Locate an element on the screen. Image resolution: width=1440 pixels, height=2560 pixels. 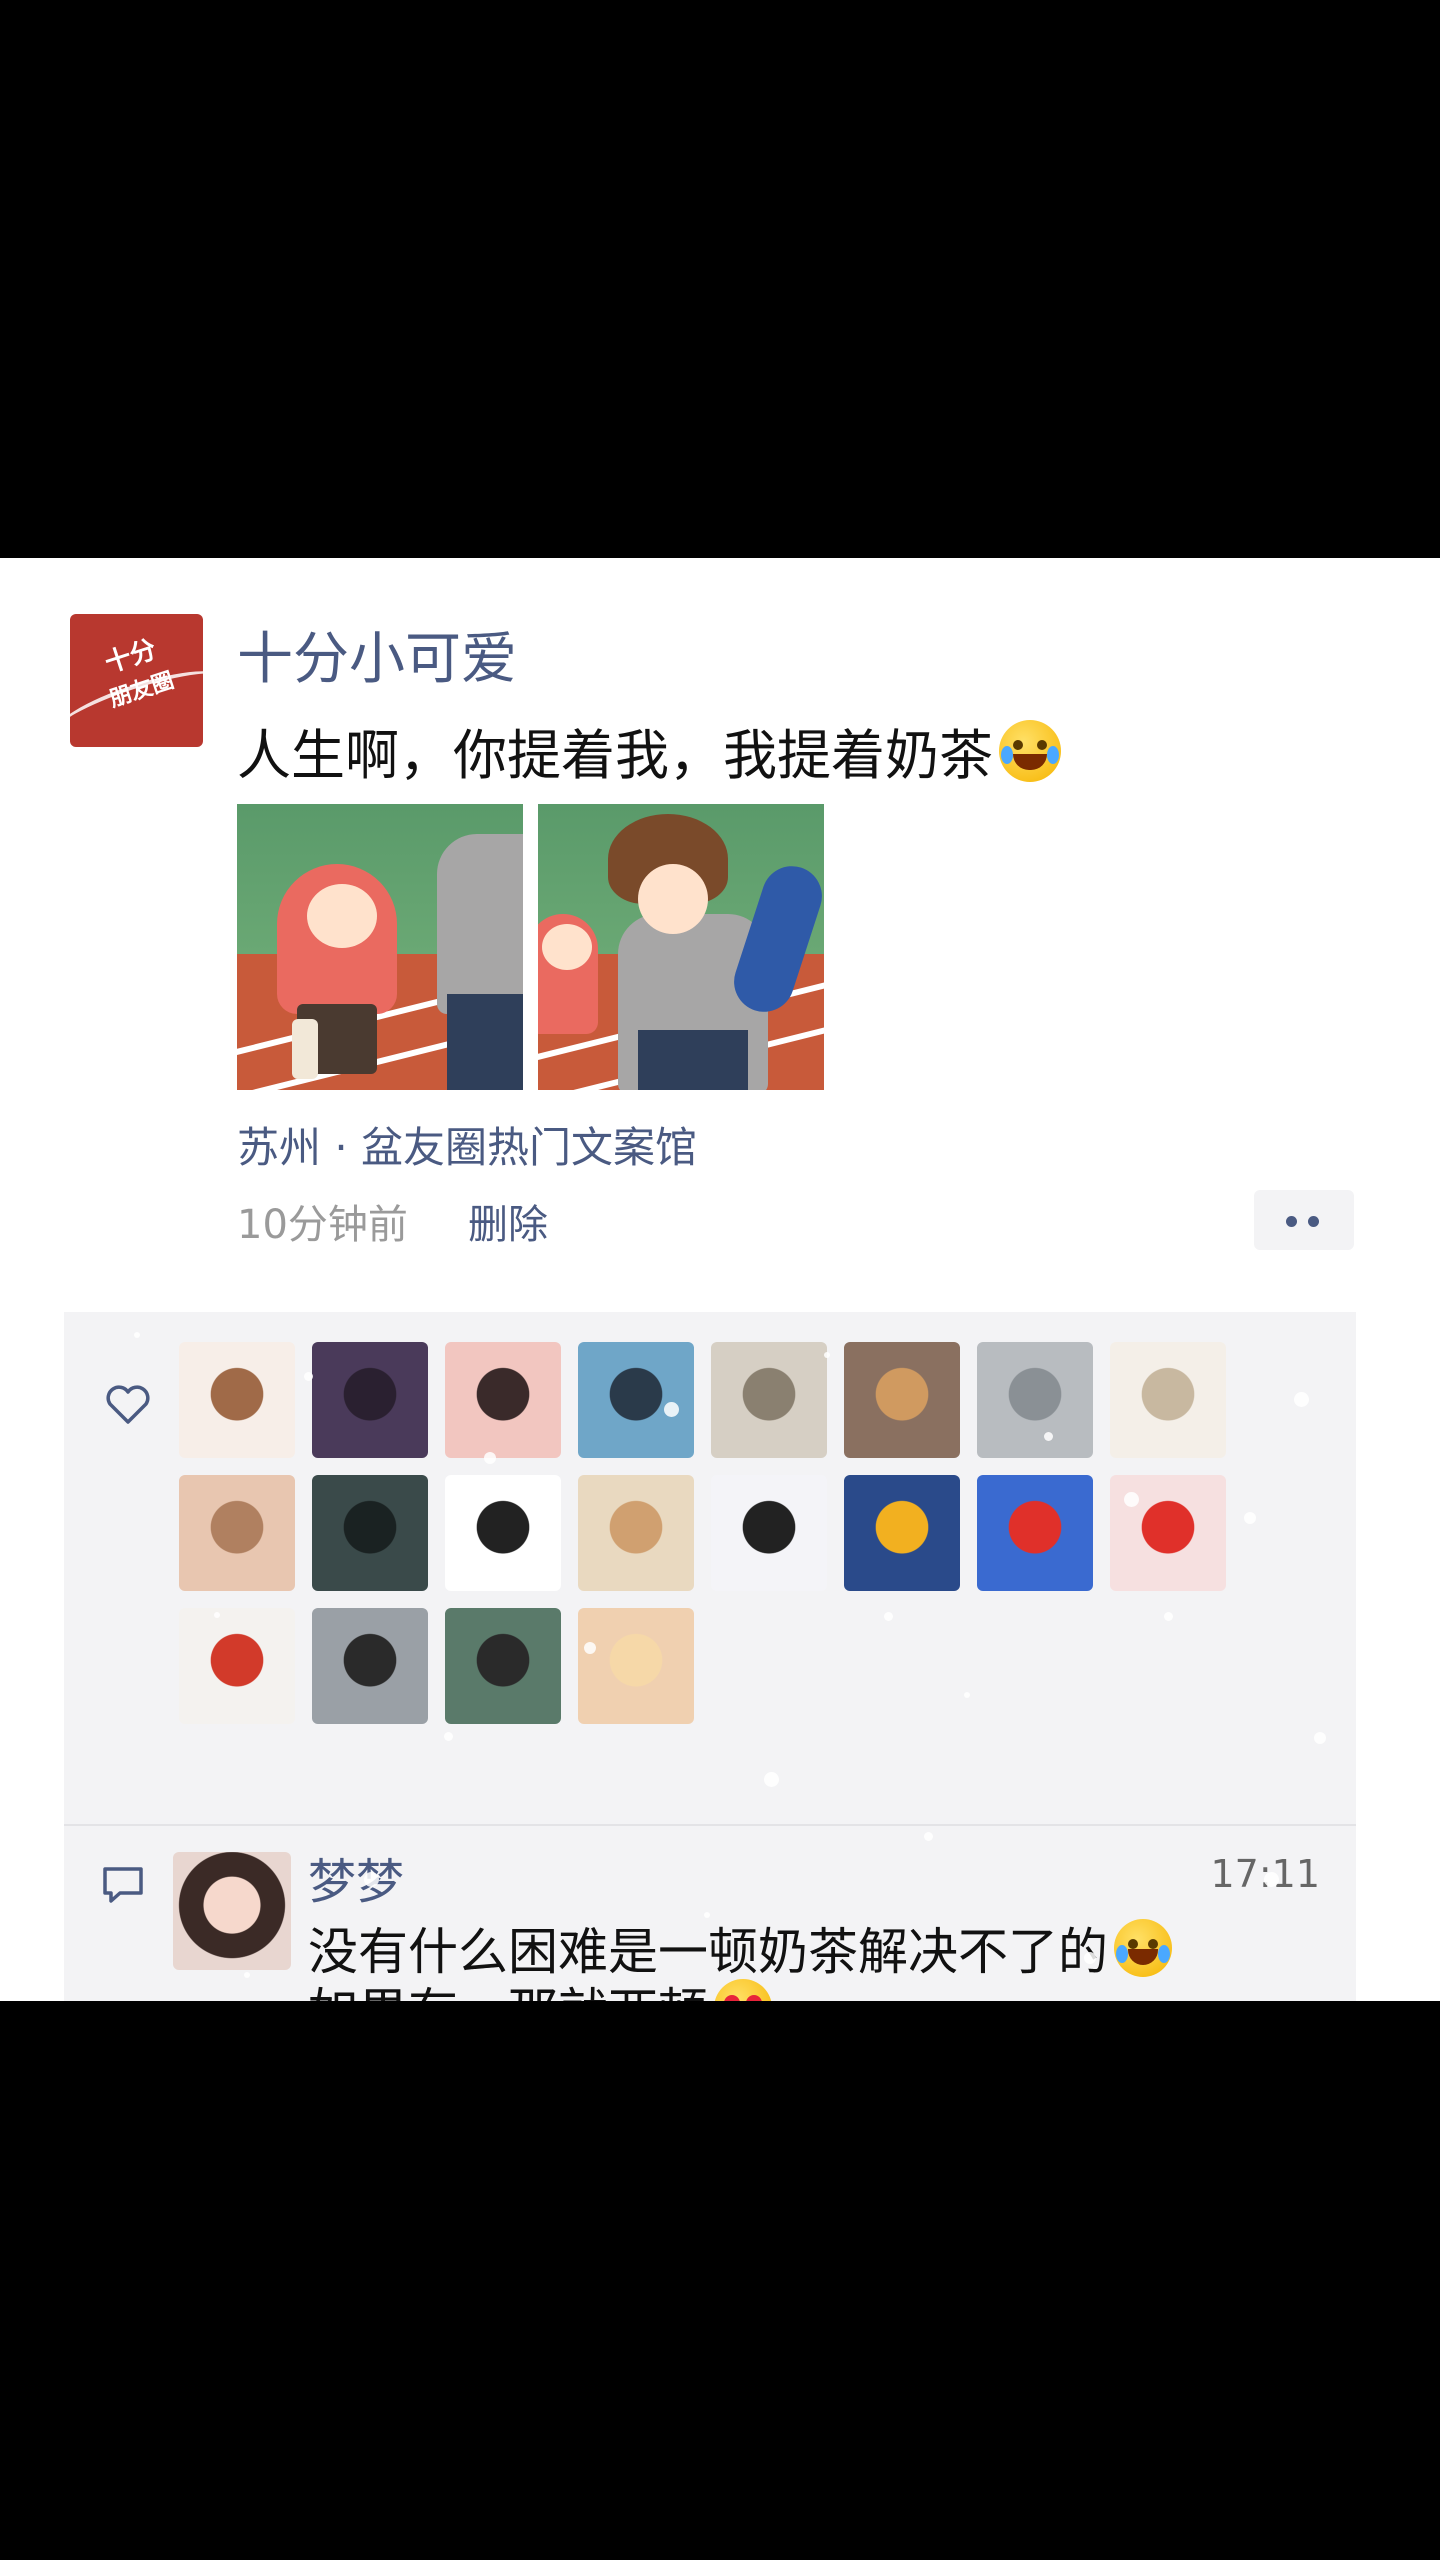
post-text: 人生啊，你提着我，我提着奶茶 is located at coordinates (649, 750).